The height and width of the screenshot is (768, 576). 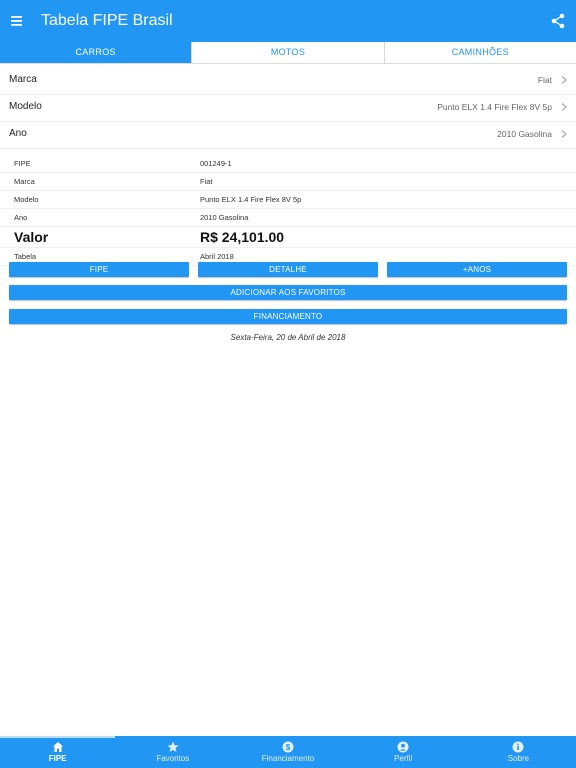 I want to click on detail-key: Marca, so click(x=24, y=181).